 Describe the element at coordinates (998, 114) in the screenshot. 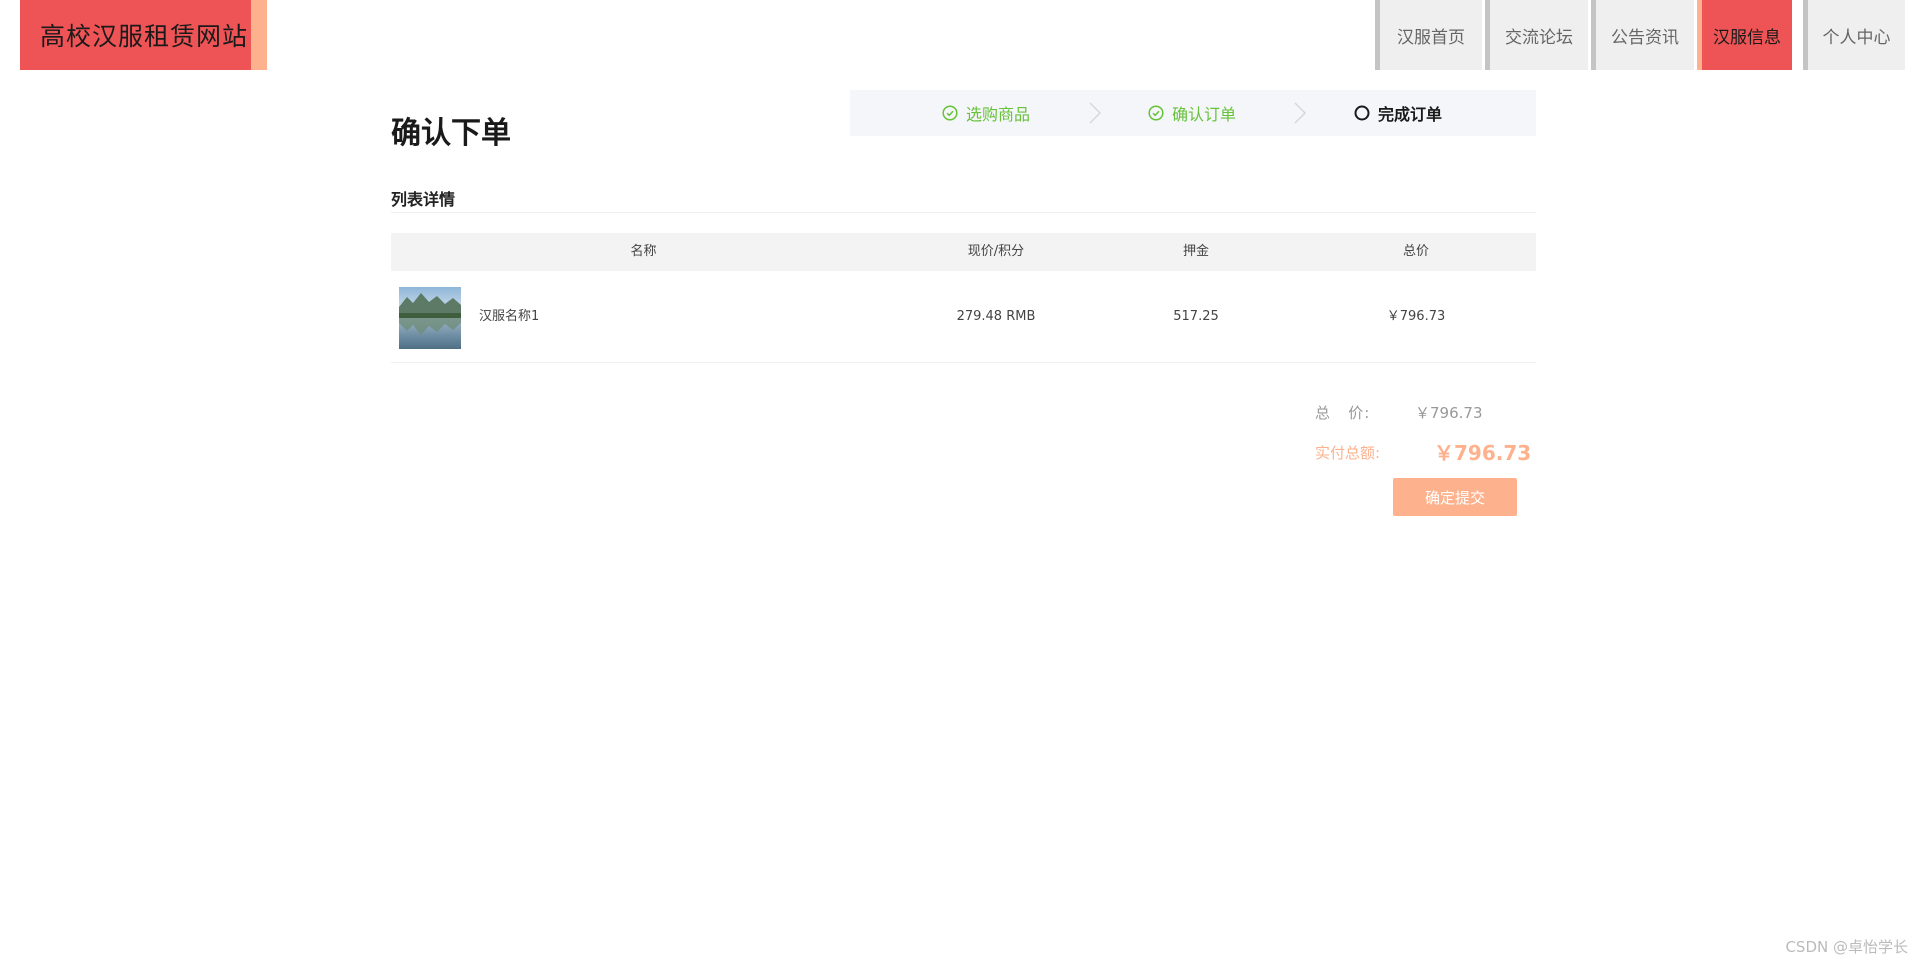

I see `step-label: 选购商品` at that location.